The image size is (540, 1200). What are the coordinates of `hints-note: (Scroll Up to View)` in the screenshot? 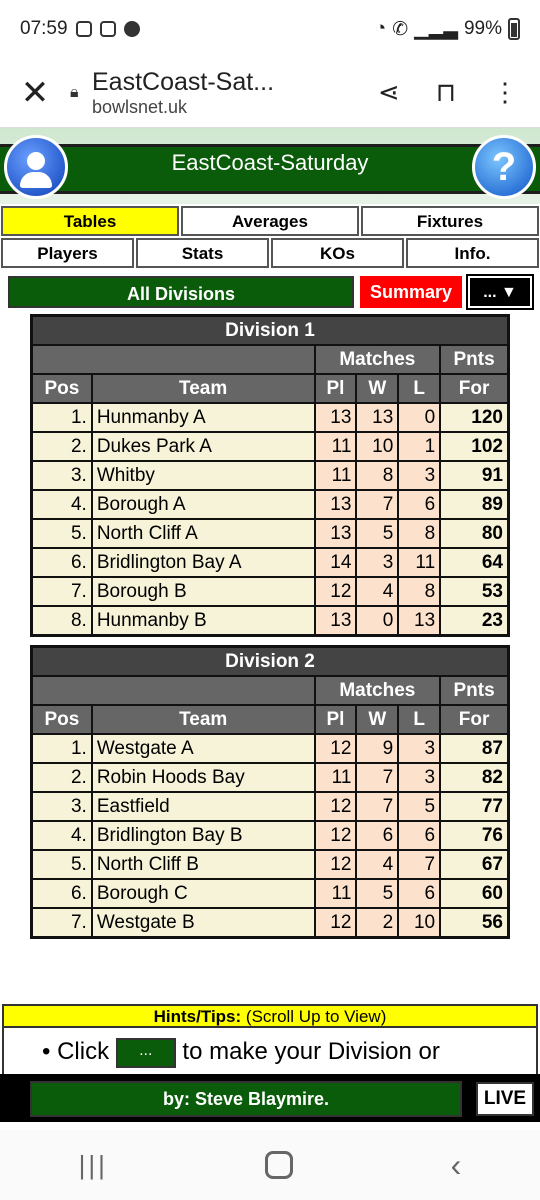 It's located at (316, 1016).